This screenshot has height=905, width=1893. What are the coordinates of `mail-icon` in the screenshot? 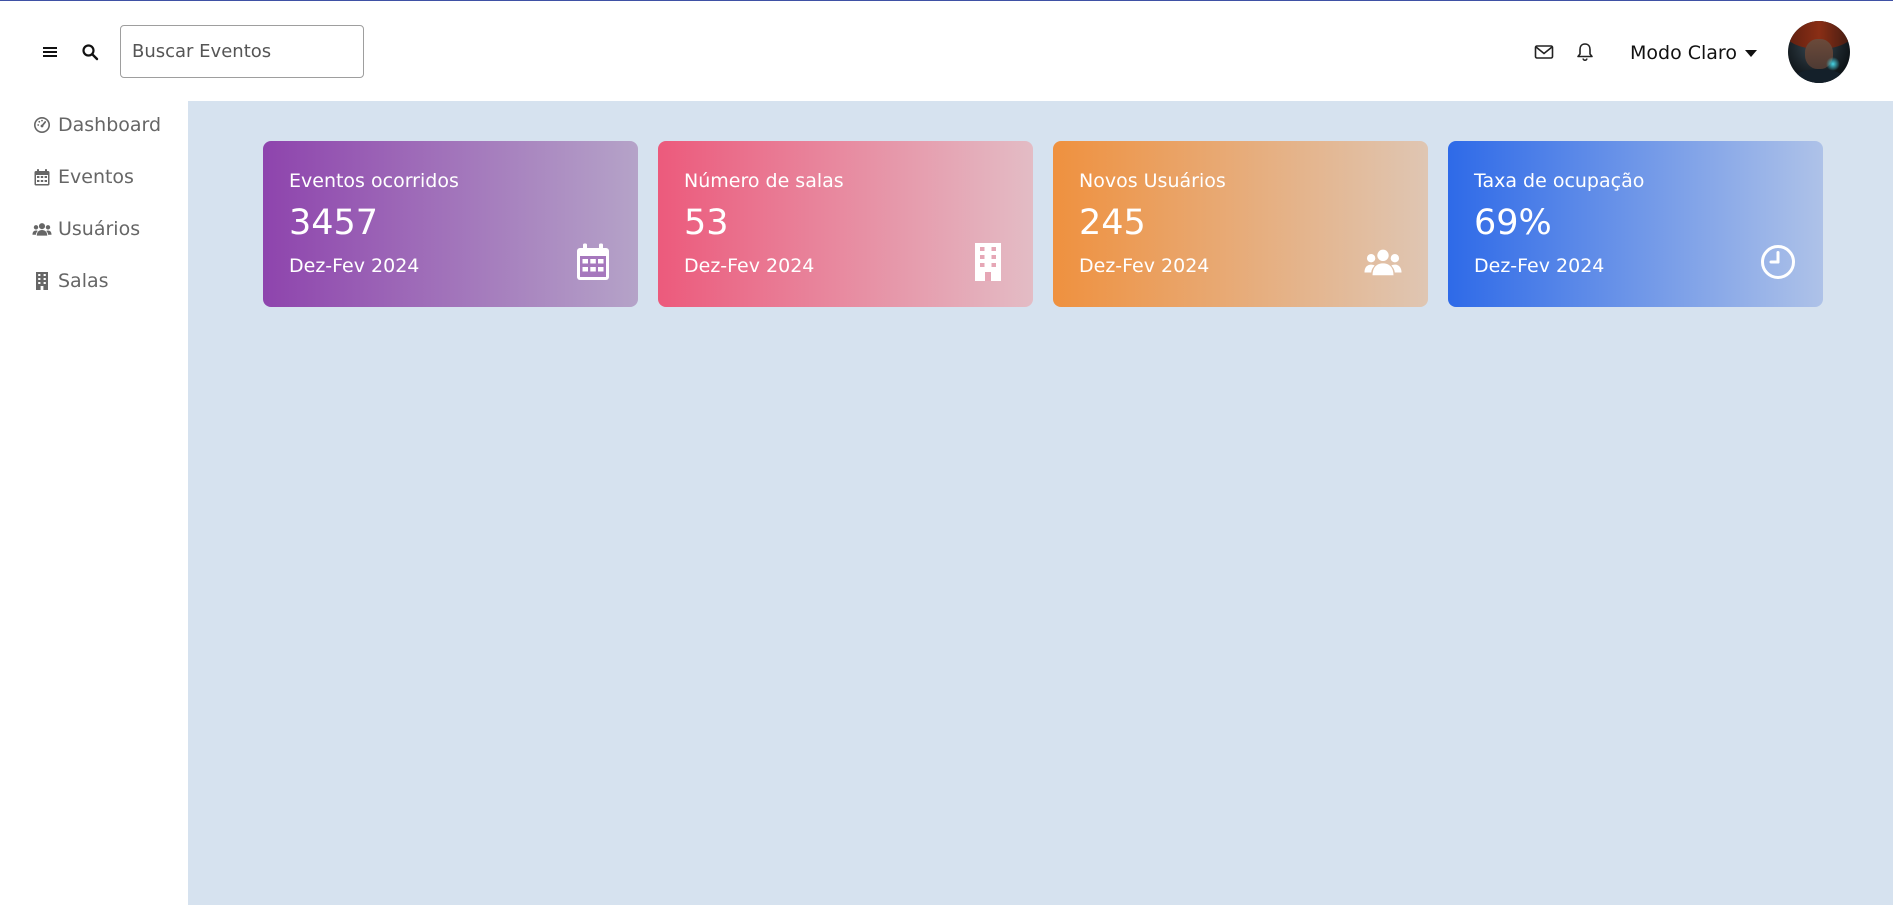 It's located at (1544, 52).